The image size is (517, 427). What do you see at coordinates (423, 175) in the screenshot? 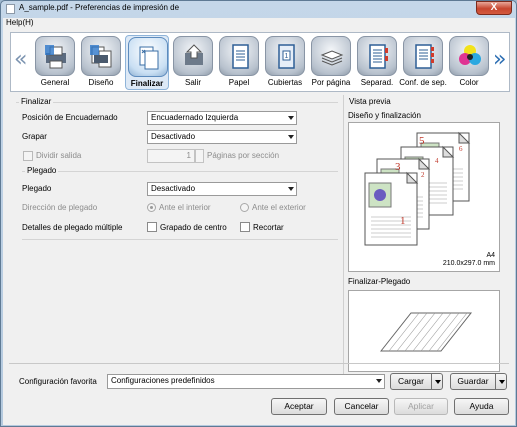
I see `page-number-2: 2` at bounding box center [423, 175].